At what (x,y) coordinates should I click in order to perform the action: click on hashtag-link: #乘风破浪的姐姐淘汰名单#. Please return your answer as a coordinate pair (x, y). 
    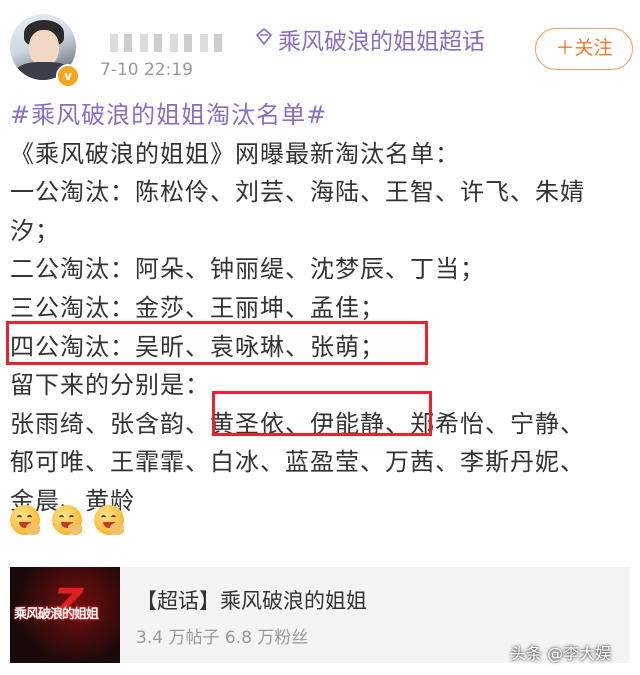
    Looking at the image, I should click on (319, 115).